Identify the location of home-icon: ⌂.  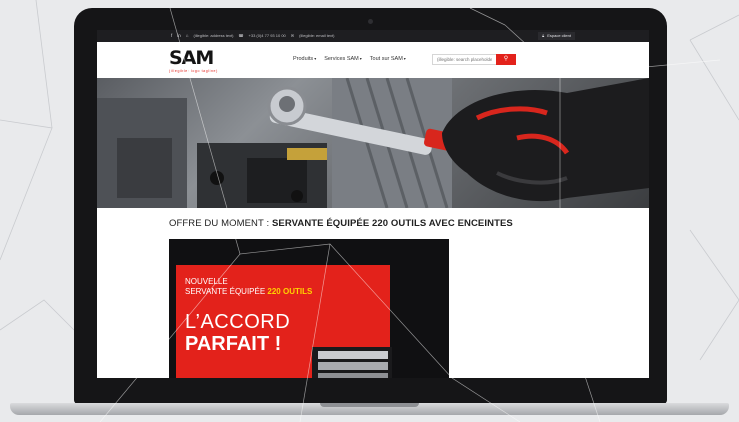
(187, 36).